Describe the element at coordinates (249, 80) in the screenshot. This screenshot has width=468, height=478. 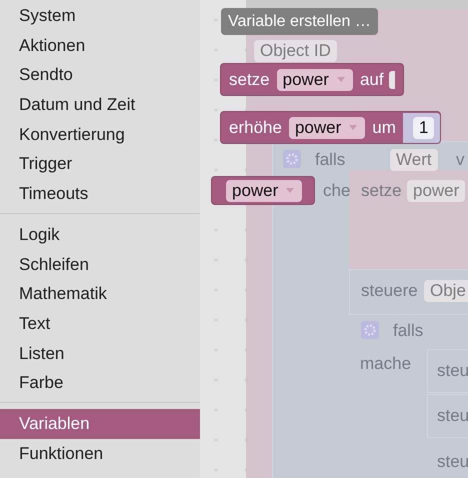
I see `block-label: setze` at that location.